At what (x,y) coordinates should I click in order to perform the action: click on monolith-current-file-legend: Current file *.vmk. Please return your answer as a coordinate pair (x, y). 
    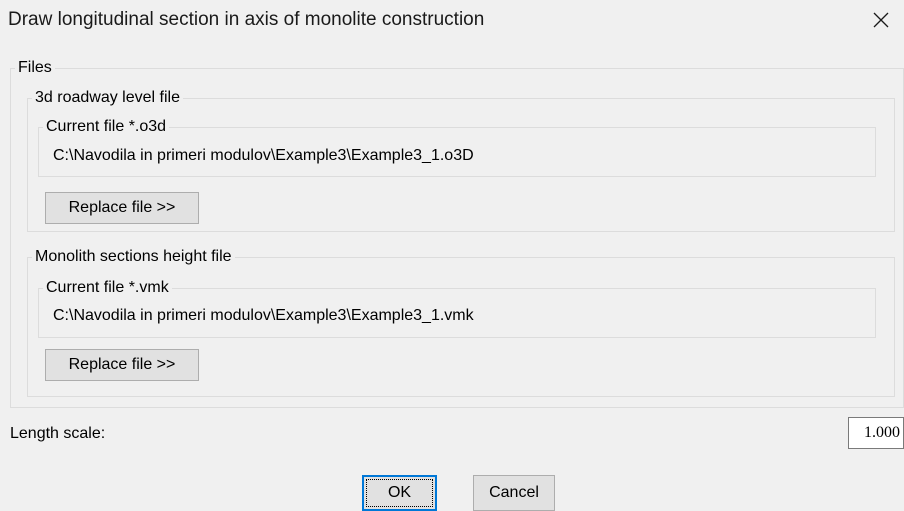
    Looking at the image, I should click on (107, 287).